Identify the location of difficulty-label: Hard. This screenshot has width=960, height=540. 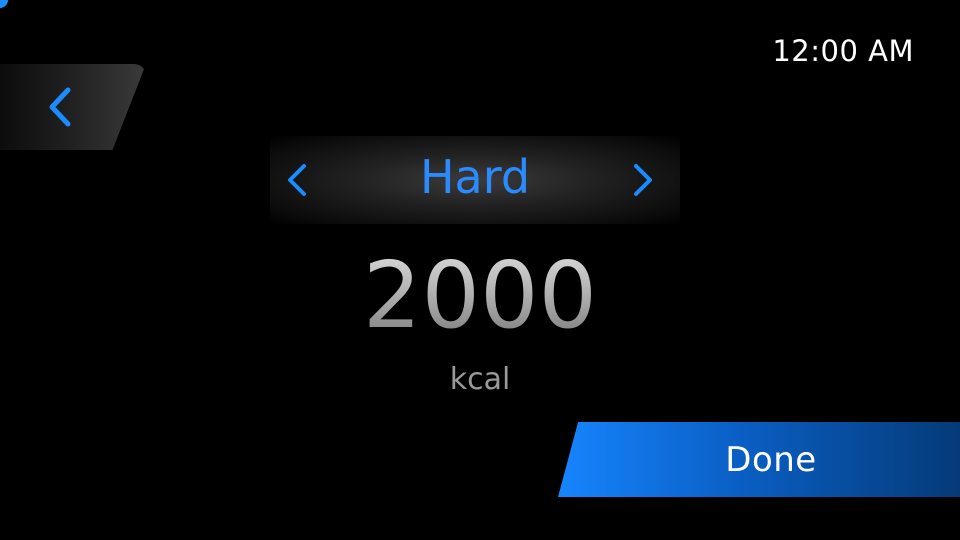
(475, 177).